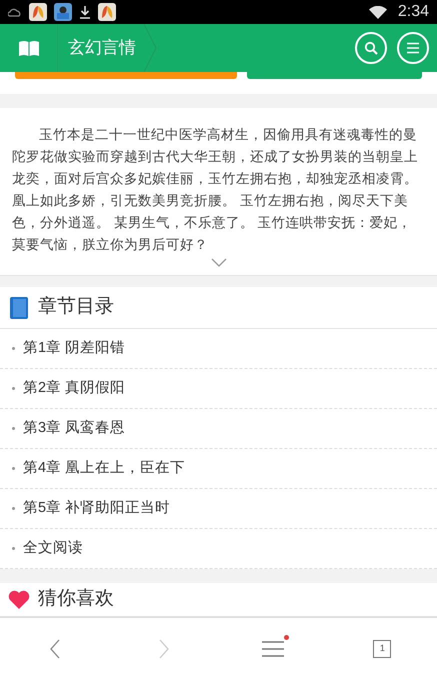 The width and height of the screenshot is (437, 679). What do you see at coordinates (382, 649) in the screenshot?
I see `tab-count-button: 1` at bounding box center [382, 649].